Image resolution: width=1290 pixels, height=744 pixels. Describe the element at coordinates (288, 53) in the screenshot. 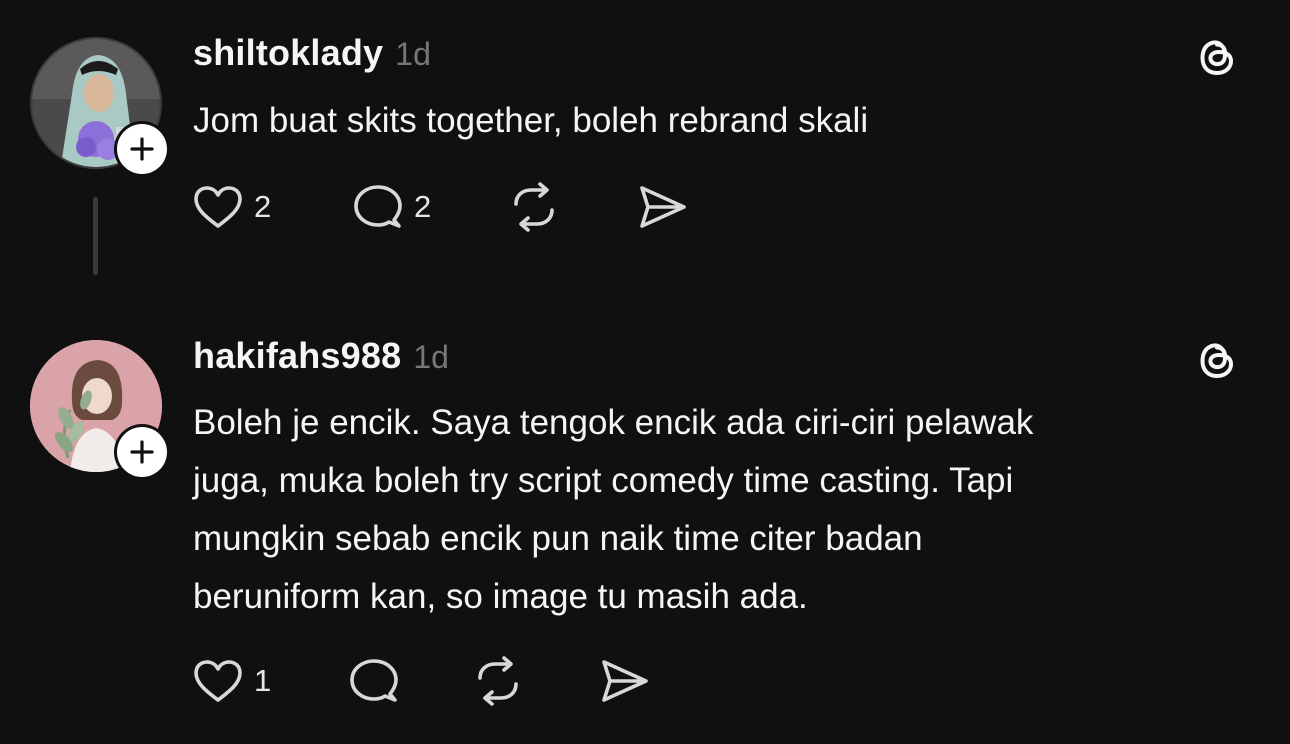

I see `username: shiltoklady` at that location.